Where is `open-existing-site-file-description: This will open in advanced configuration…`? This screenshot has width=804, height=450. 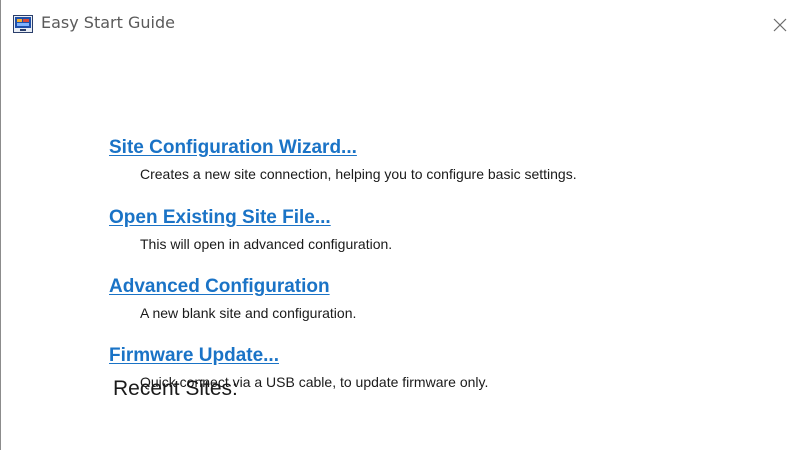 open-existing-site-file-description: This will open in advanced configuration… is located at coordinates (266, 244).